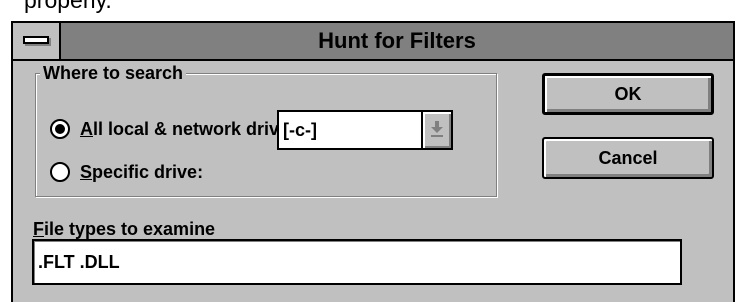 Image resolution: width=746 pixels, height=302 pixels. I want to click on label-text: ile types to examine, so click(130, 229).